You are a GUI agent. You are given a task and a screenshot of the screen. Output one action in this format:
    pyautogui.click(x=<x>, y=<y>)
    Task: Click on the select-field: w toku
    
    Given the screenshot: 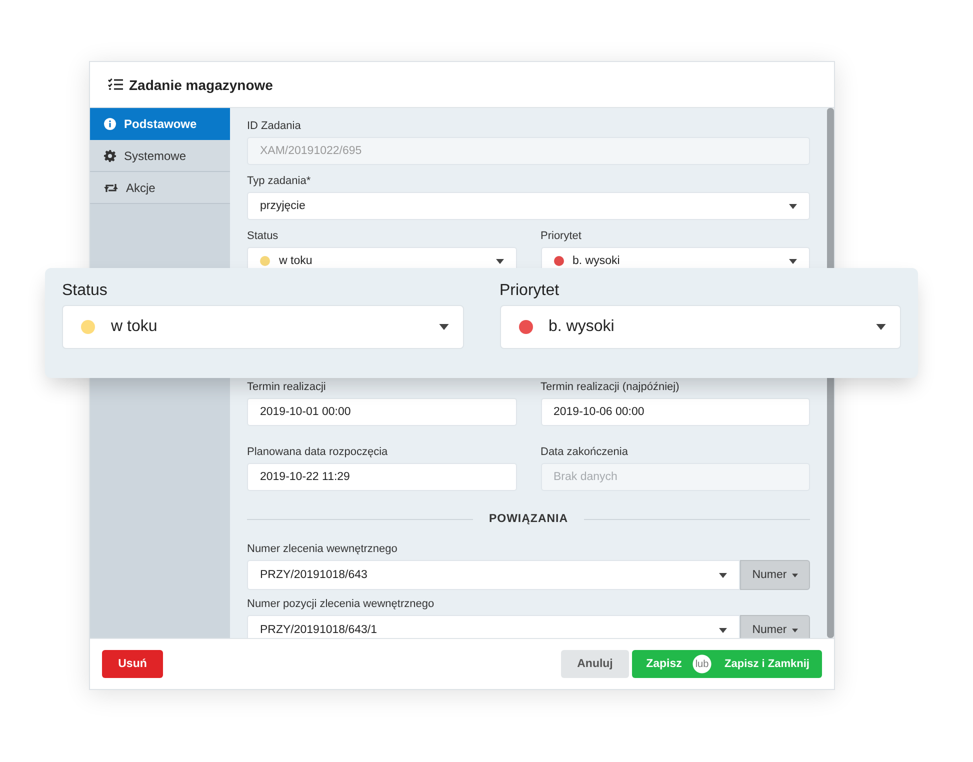 What is the action you would take?
    pyautogui.click(x=263, y=327)
    